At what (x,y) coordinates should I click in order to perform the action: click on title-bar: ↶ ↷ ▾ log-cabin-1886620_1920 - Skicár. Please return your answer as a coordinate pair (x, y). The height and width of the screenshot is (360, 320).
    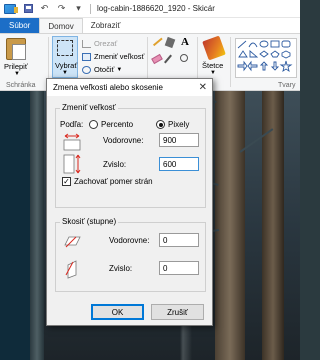
    Looking at the image, I should click on (150, 9).